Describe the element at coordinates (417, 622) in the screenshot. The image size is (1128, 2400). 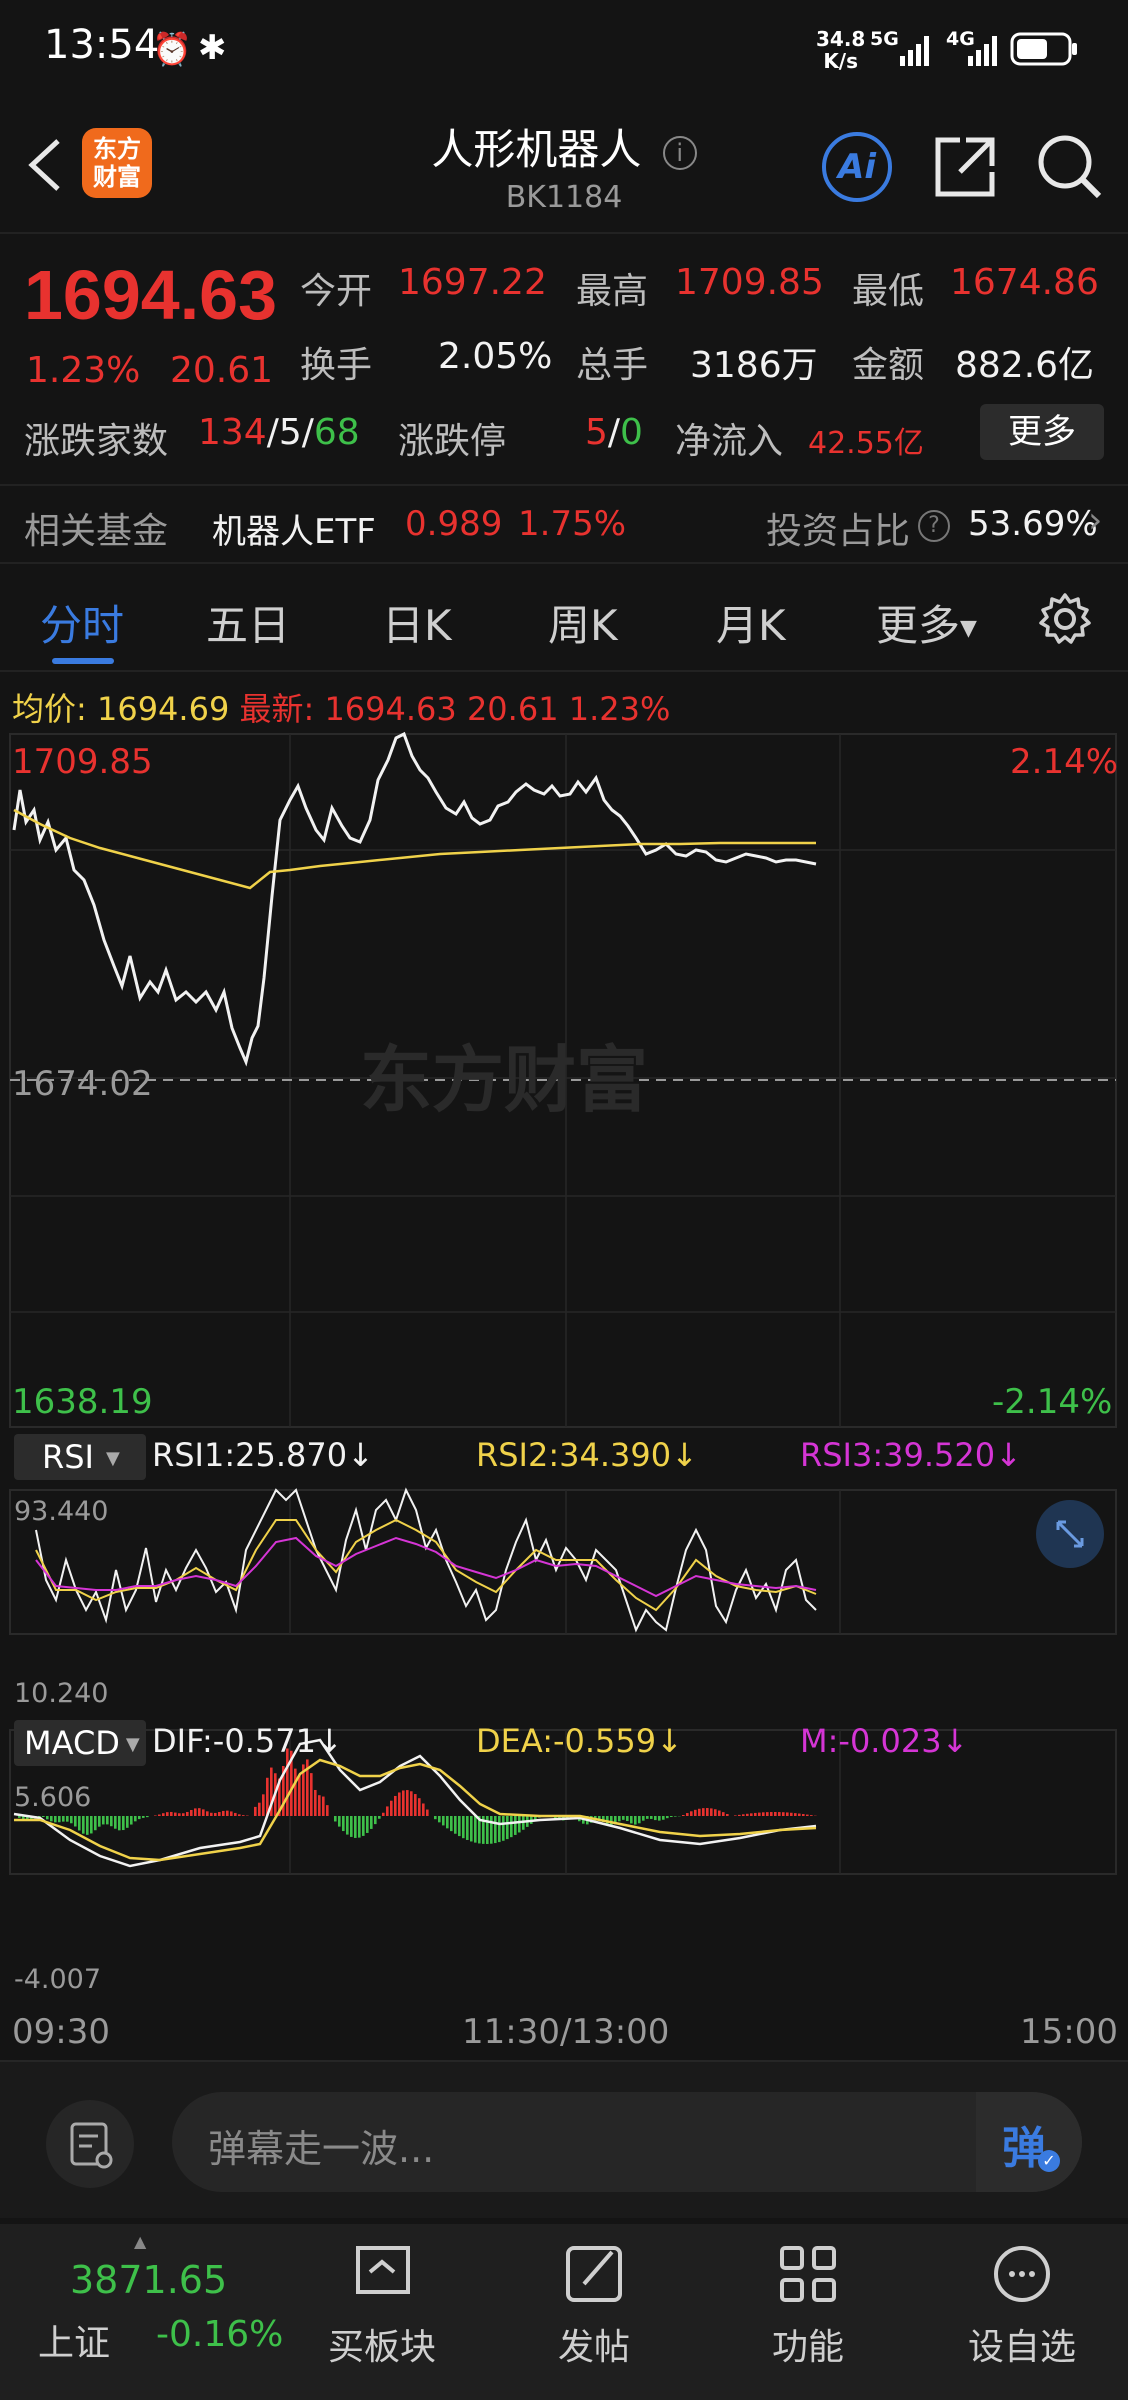
I see `tab-daily-k: 日K` at that location.